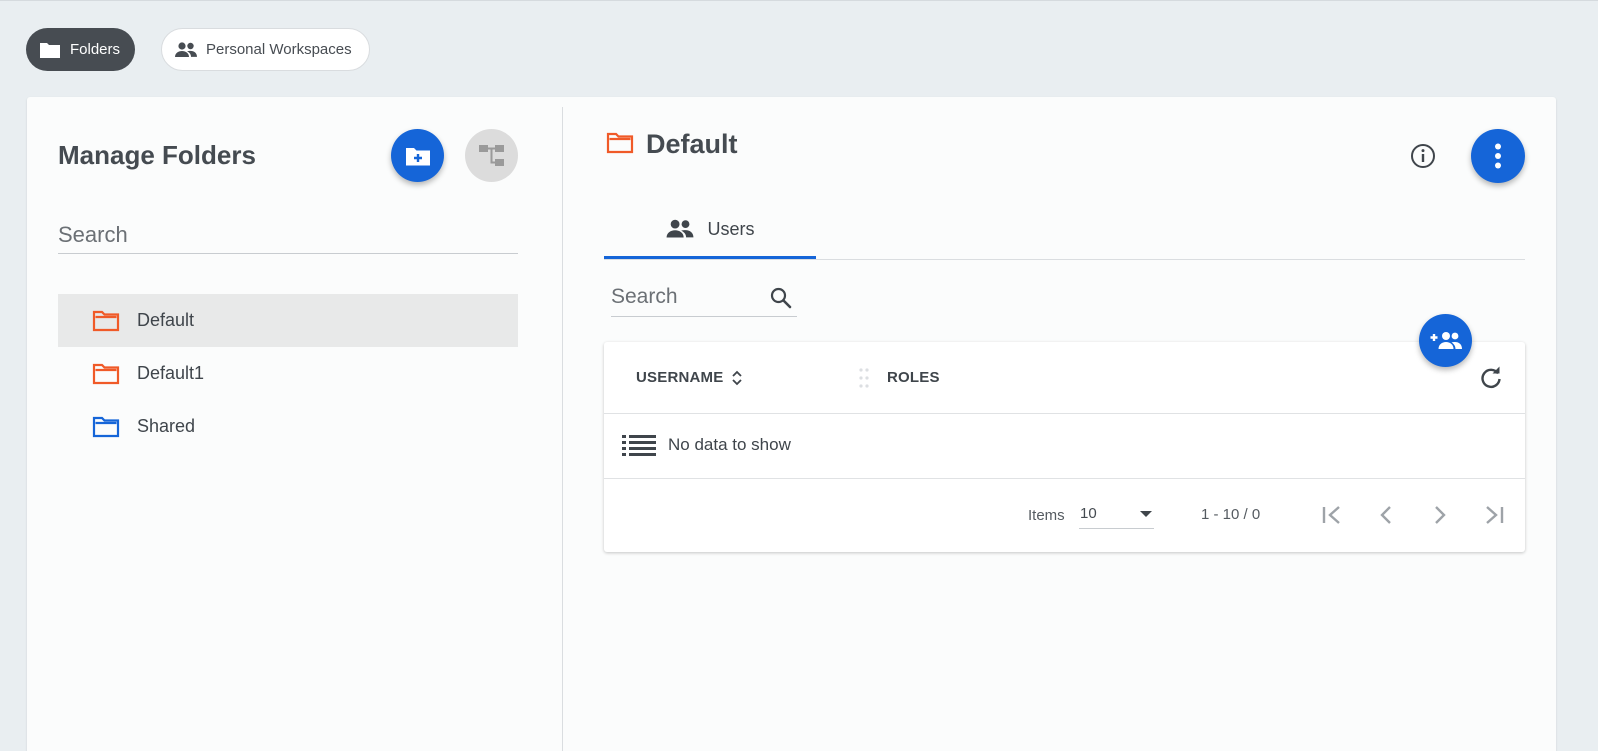 This screenshot has width=1598, height=751. I want to click on folder-label: Default, so click(166, 320).